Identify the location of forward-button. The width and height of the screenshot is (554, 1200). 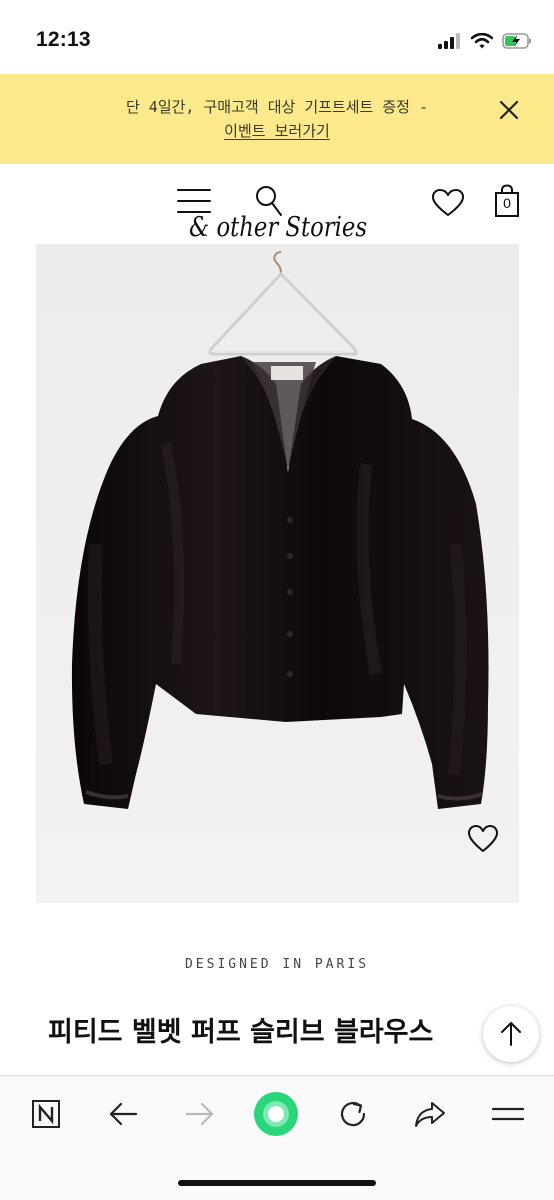
(200, 1114).